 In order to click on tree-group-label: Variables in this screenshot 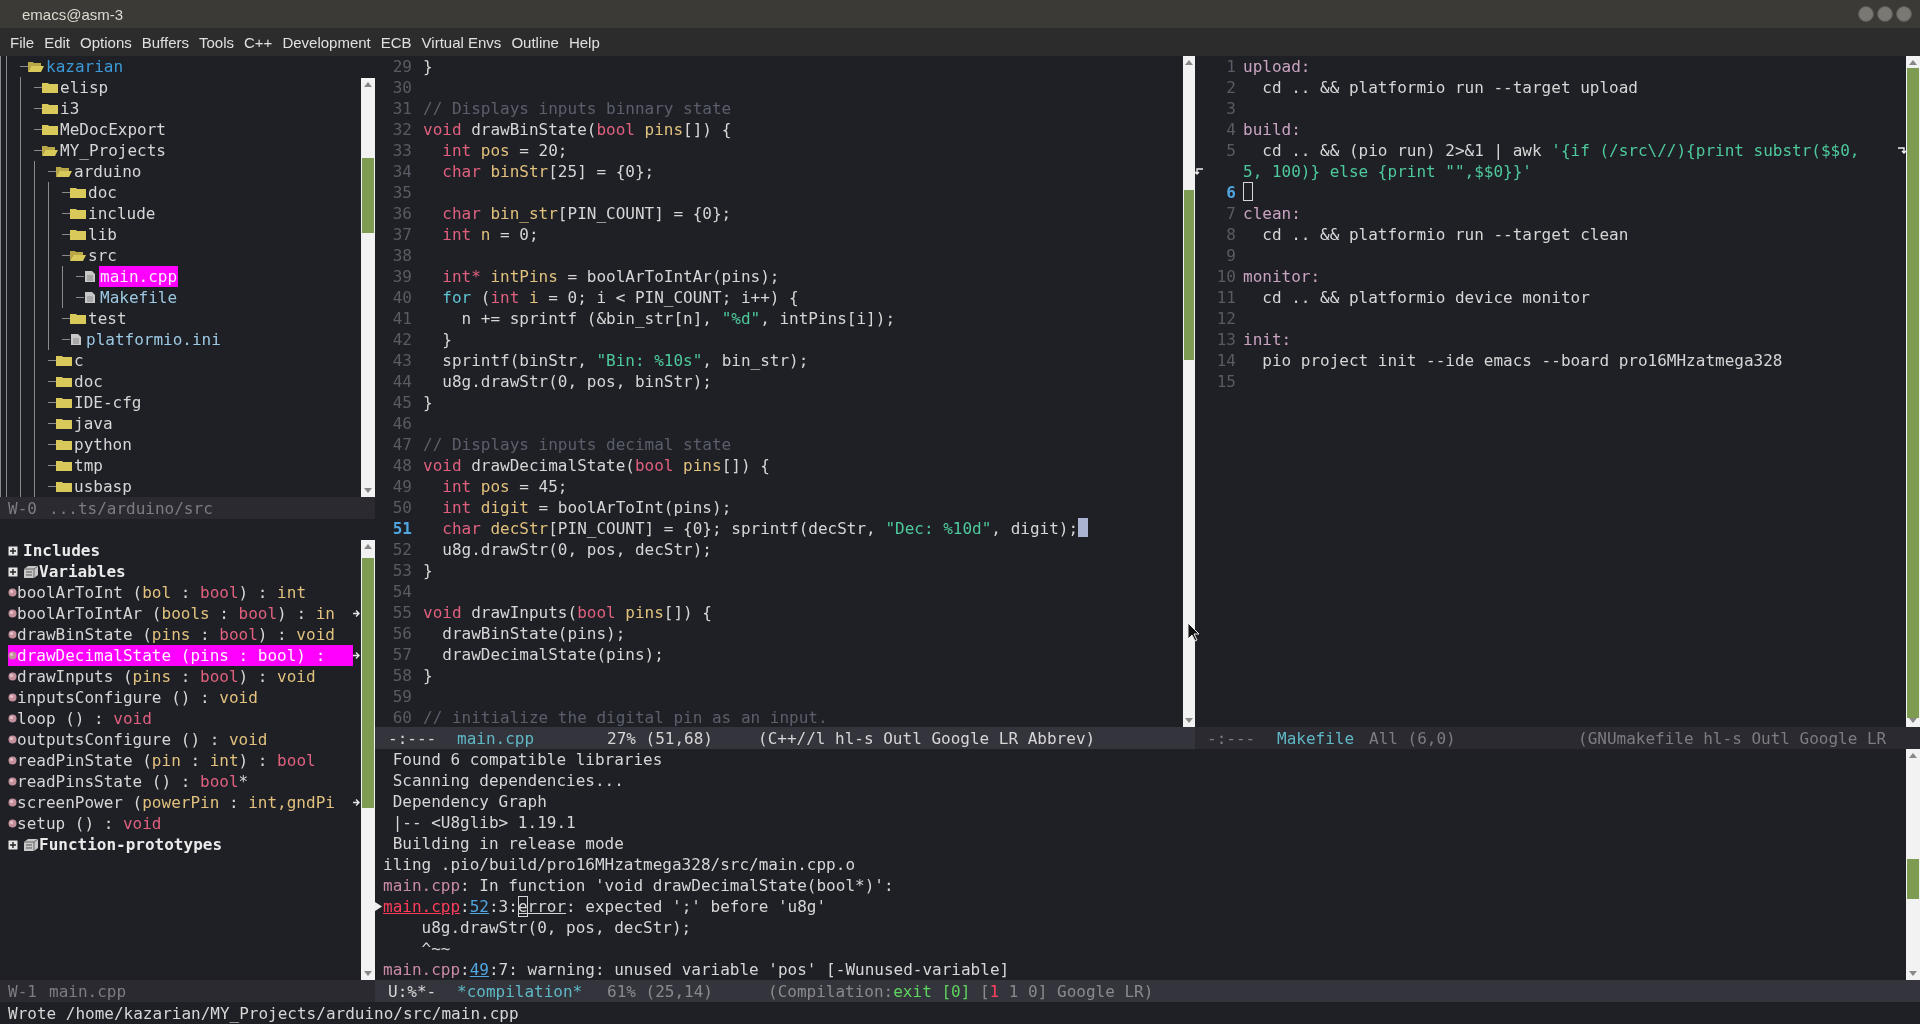, I will do `click(82, 571)`.